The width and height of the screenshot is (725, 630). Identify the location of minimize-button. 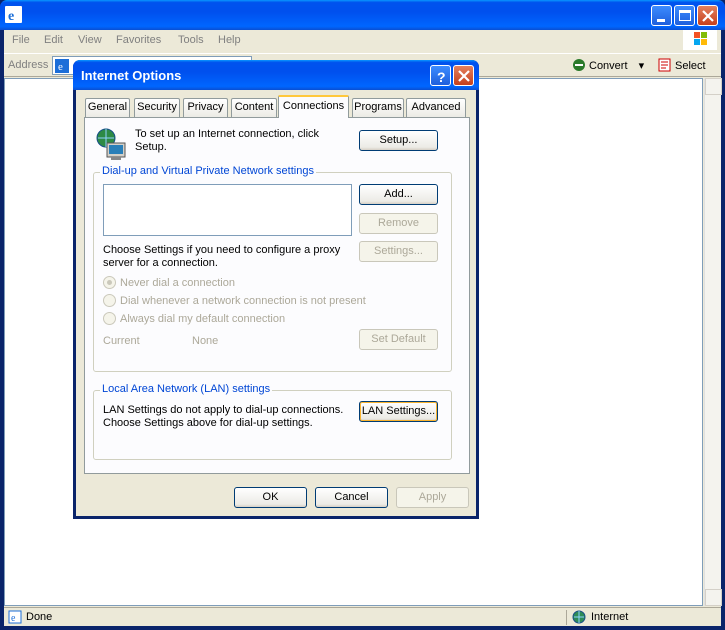
(661, 15).